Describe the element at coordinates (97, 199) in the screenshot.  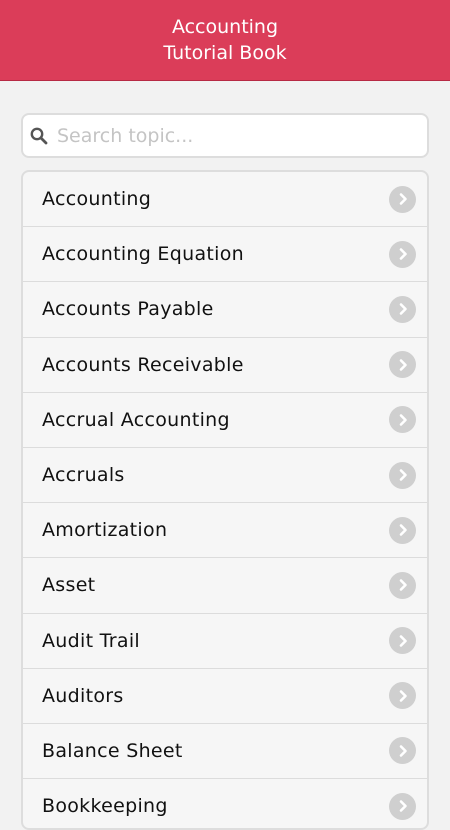
I see `list-item-label: Accounting` at that location.